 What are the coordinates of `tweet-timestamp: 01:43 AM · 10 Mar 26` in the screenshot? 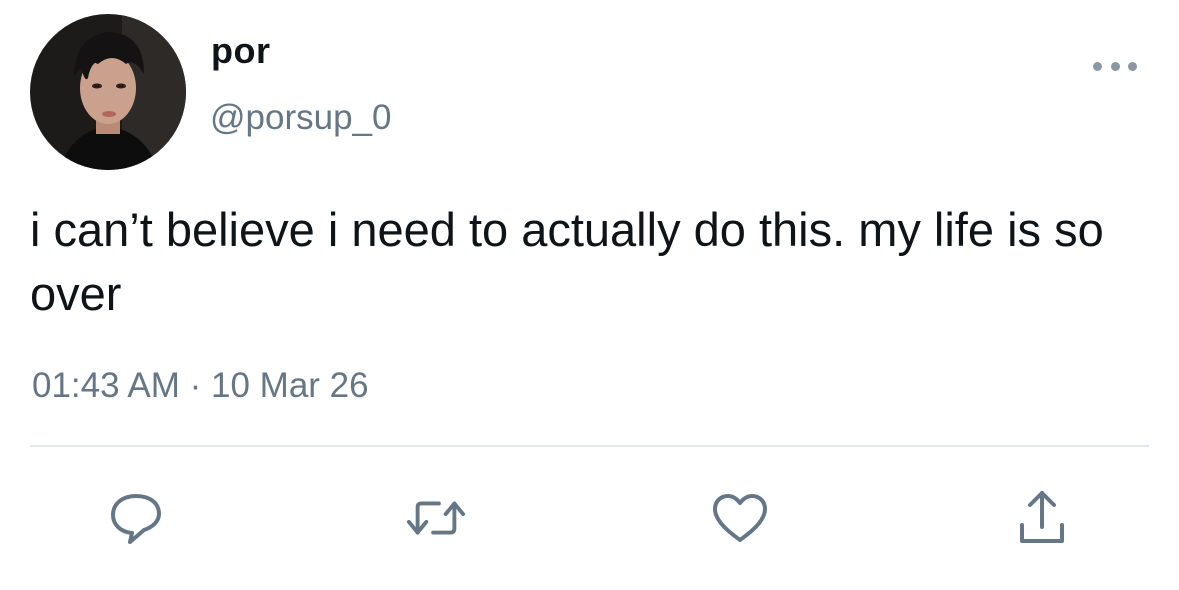 It's located at (200, 386).